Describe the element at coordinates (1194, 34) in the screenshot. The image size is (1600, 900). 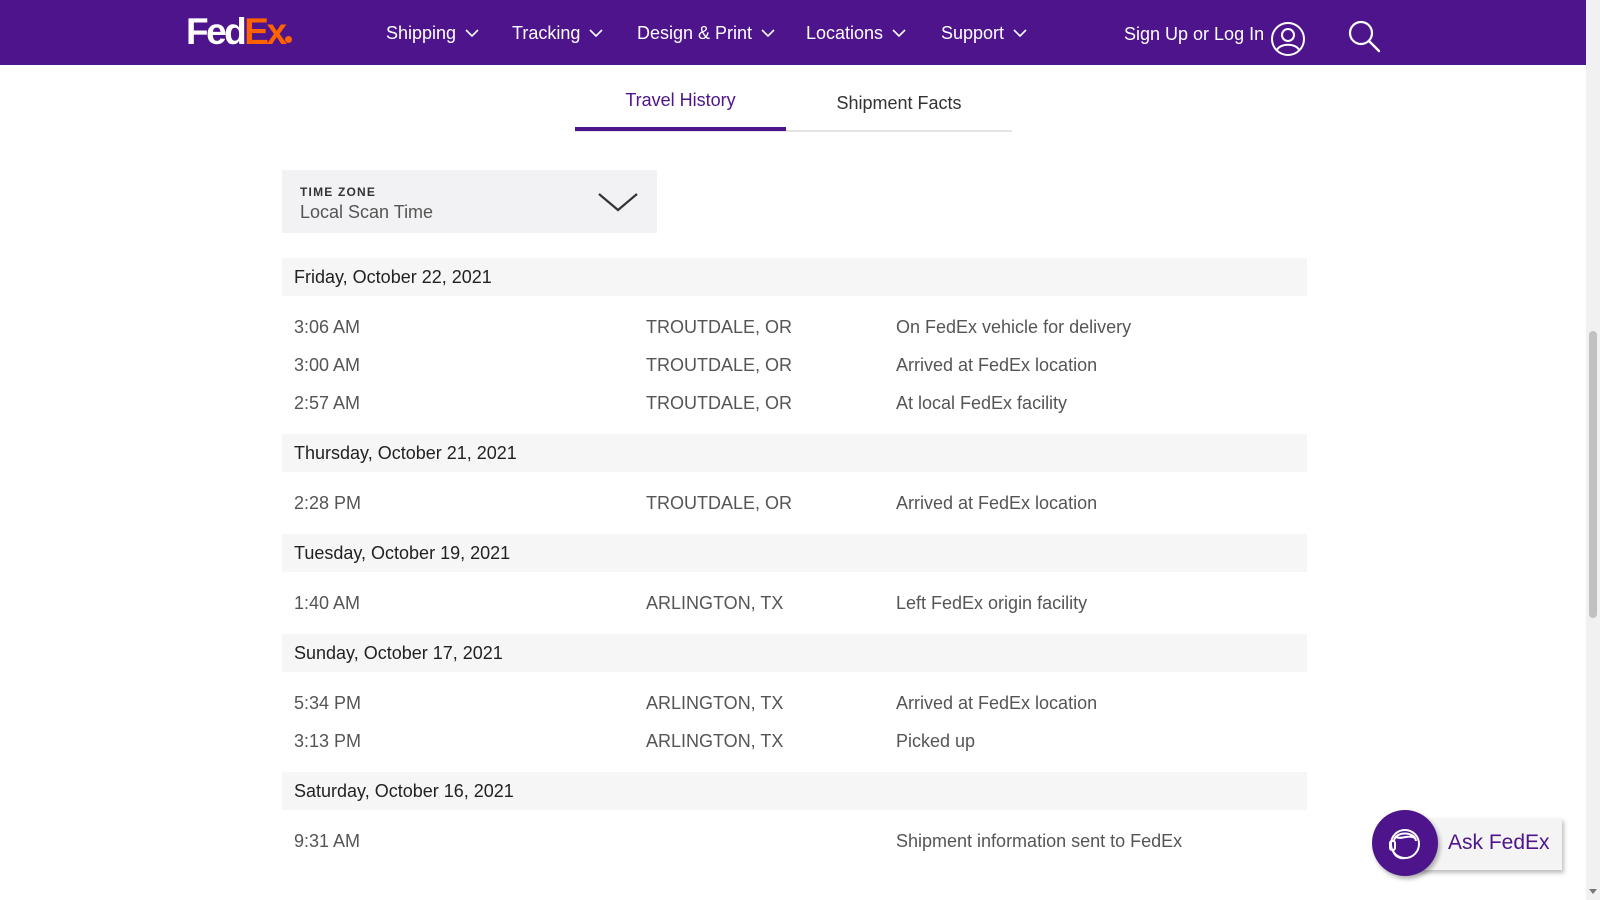
I see `sign-in-link: Sign Up or Log In` at that location.